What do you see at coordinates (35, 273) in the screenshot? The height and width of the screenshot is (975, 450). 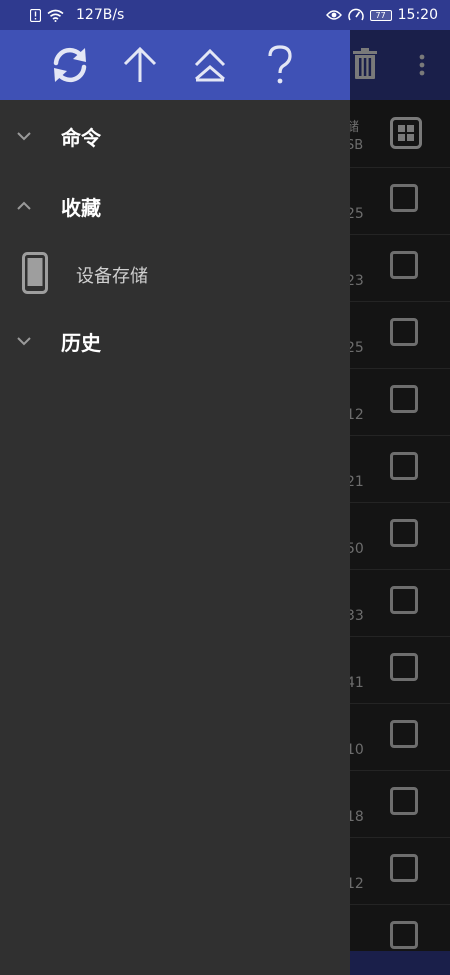 I see `smartphone-icon` at bounding box center [35, 273].